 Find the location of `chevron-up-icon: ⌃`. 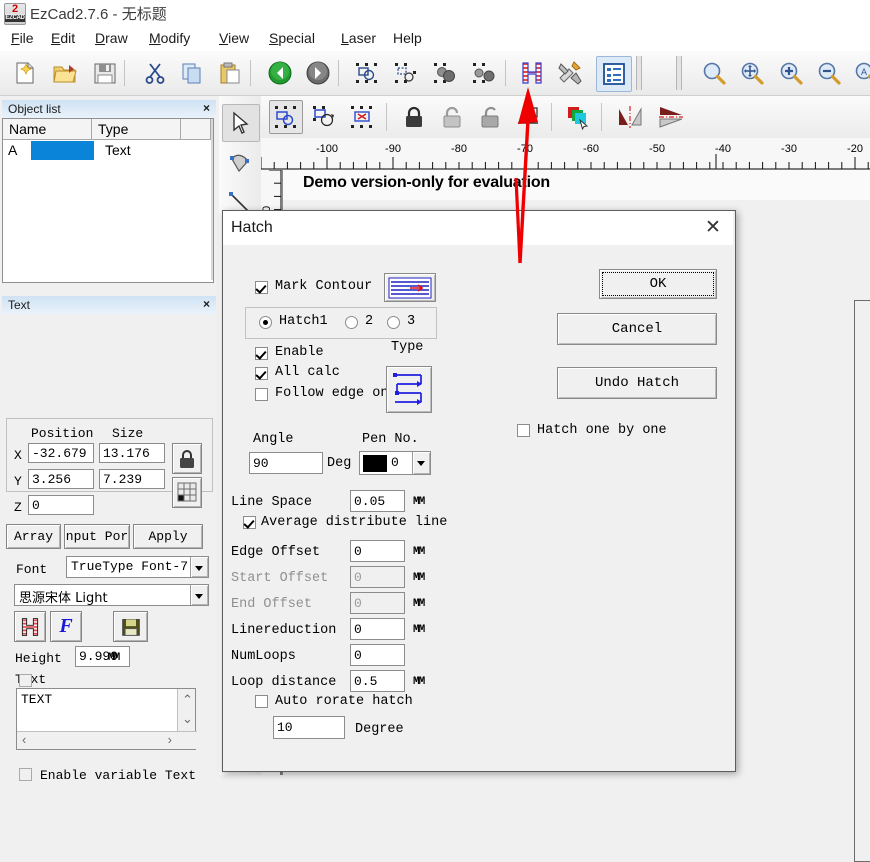

chevron-up-icon: ⌃ is located at coordinates (187, 700).